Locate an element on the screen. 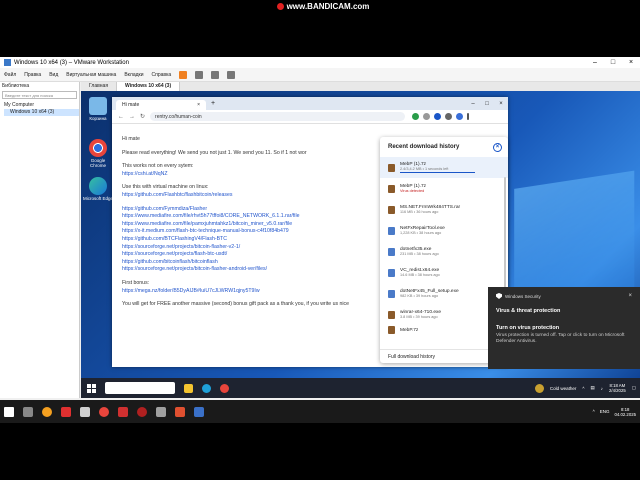 The width and height of the screenshot is (640, 480). vmware-tabs: Главная Windows 10 x64 (3) is located at coordinates (360, 86).